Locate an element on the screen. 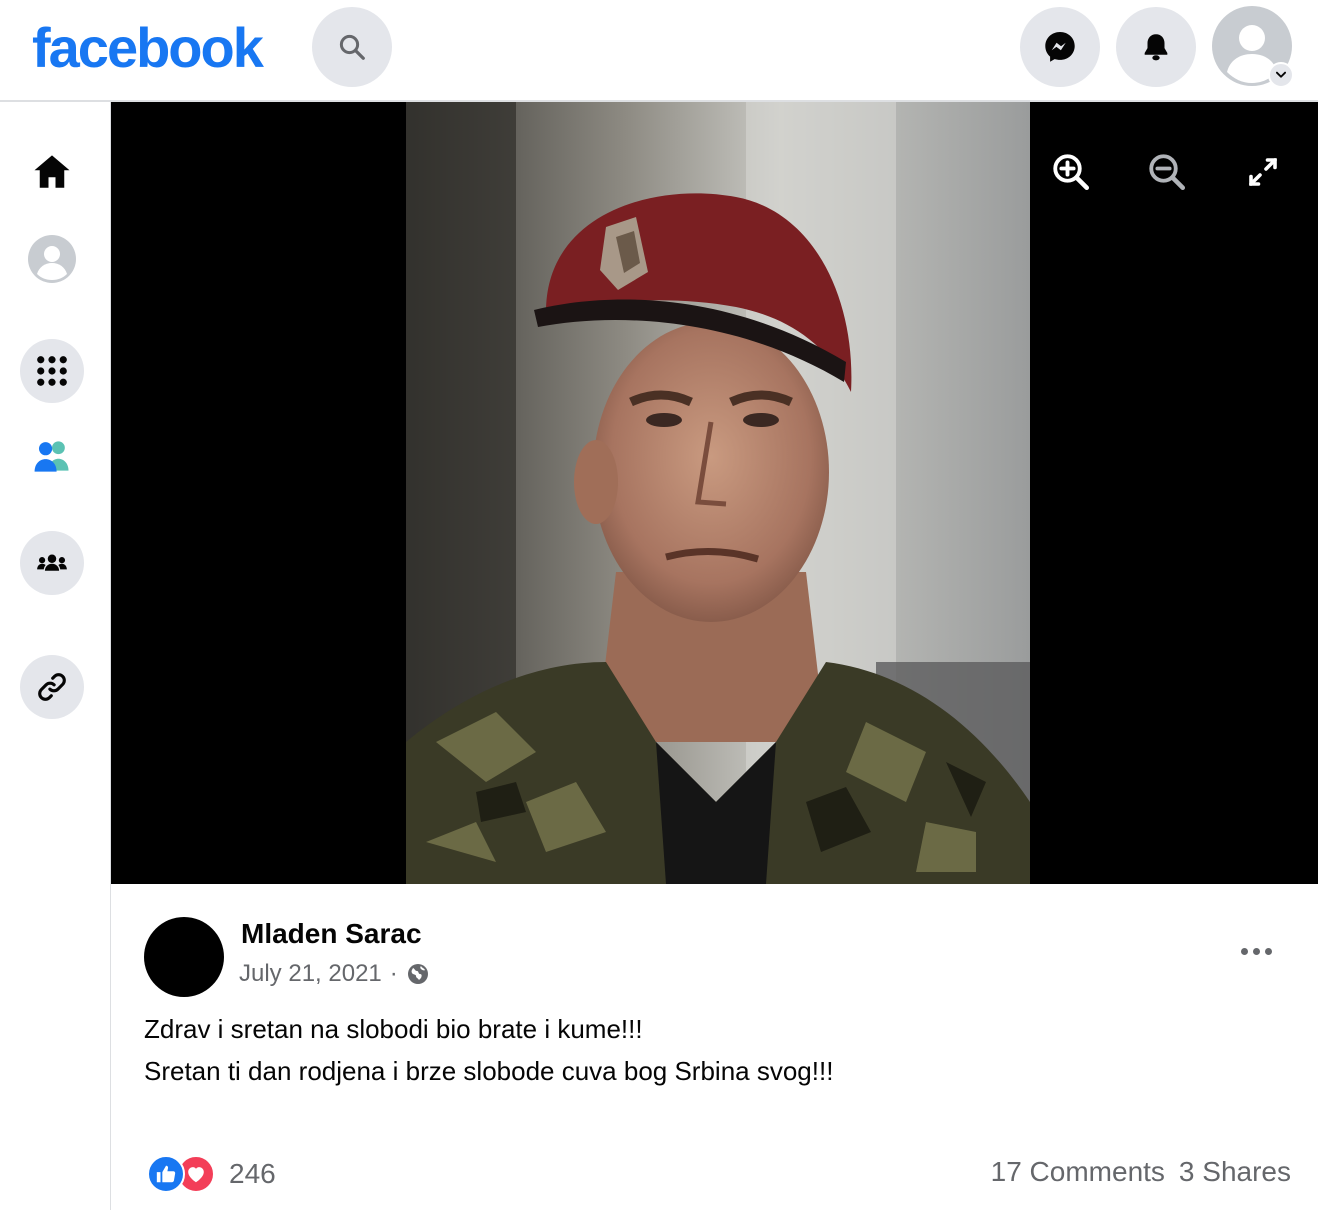 Image resolution: width=1318 pixels, height=1210 pixels. zoom-out-icon is located at coordinates (1167, 172).